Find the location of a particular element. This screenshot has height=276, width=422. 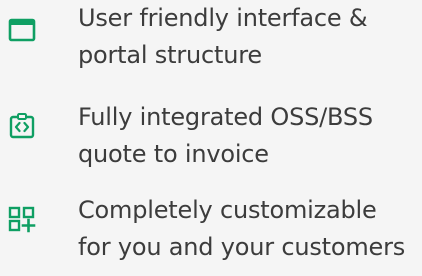

grid-add-icon is located at coordinates (22, 219).